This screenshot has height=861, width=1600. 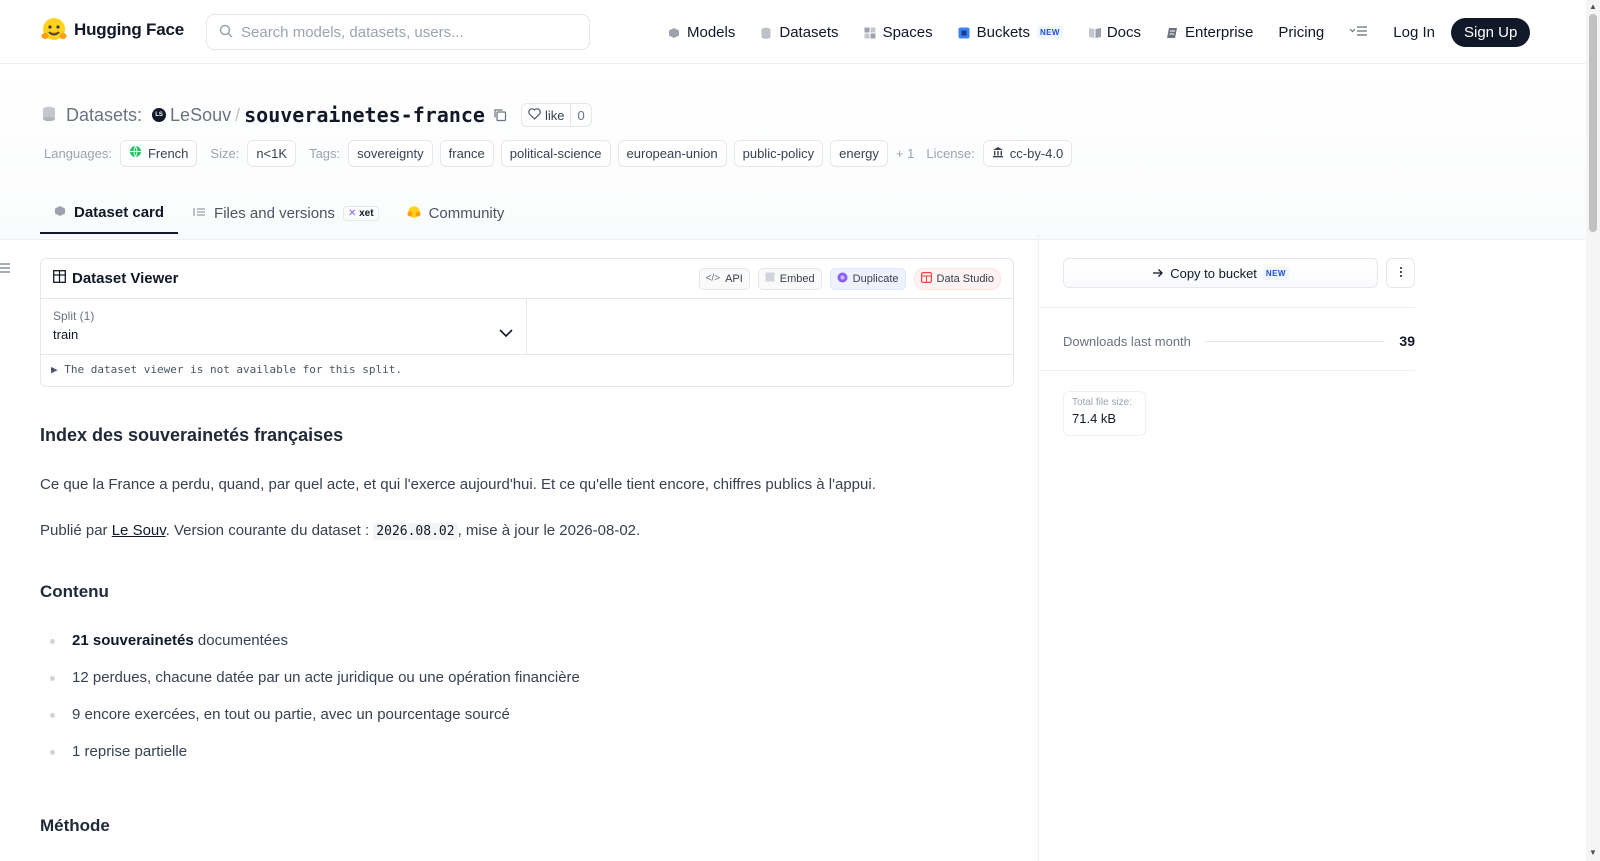 What do you see at coordinates (159, 115) in the screenshot?
I see `org-avatar: LS` at bounding box center [159, 115].